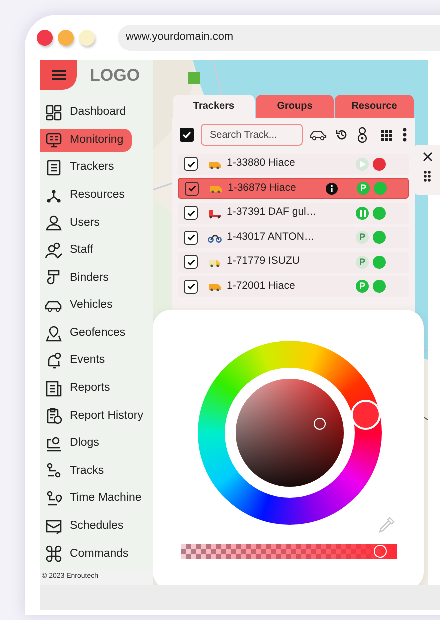 The width and height of the screenshot is (440, 620). Describe the element at coordinates (261, 286) in the screenshot. I see `tracker-name: 1-72001 Hiace` at that location.